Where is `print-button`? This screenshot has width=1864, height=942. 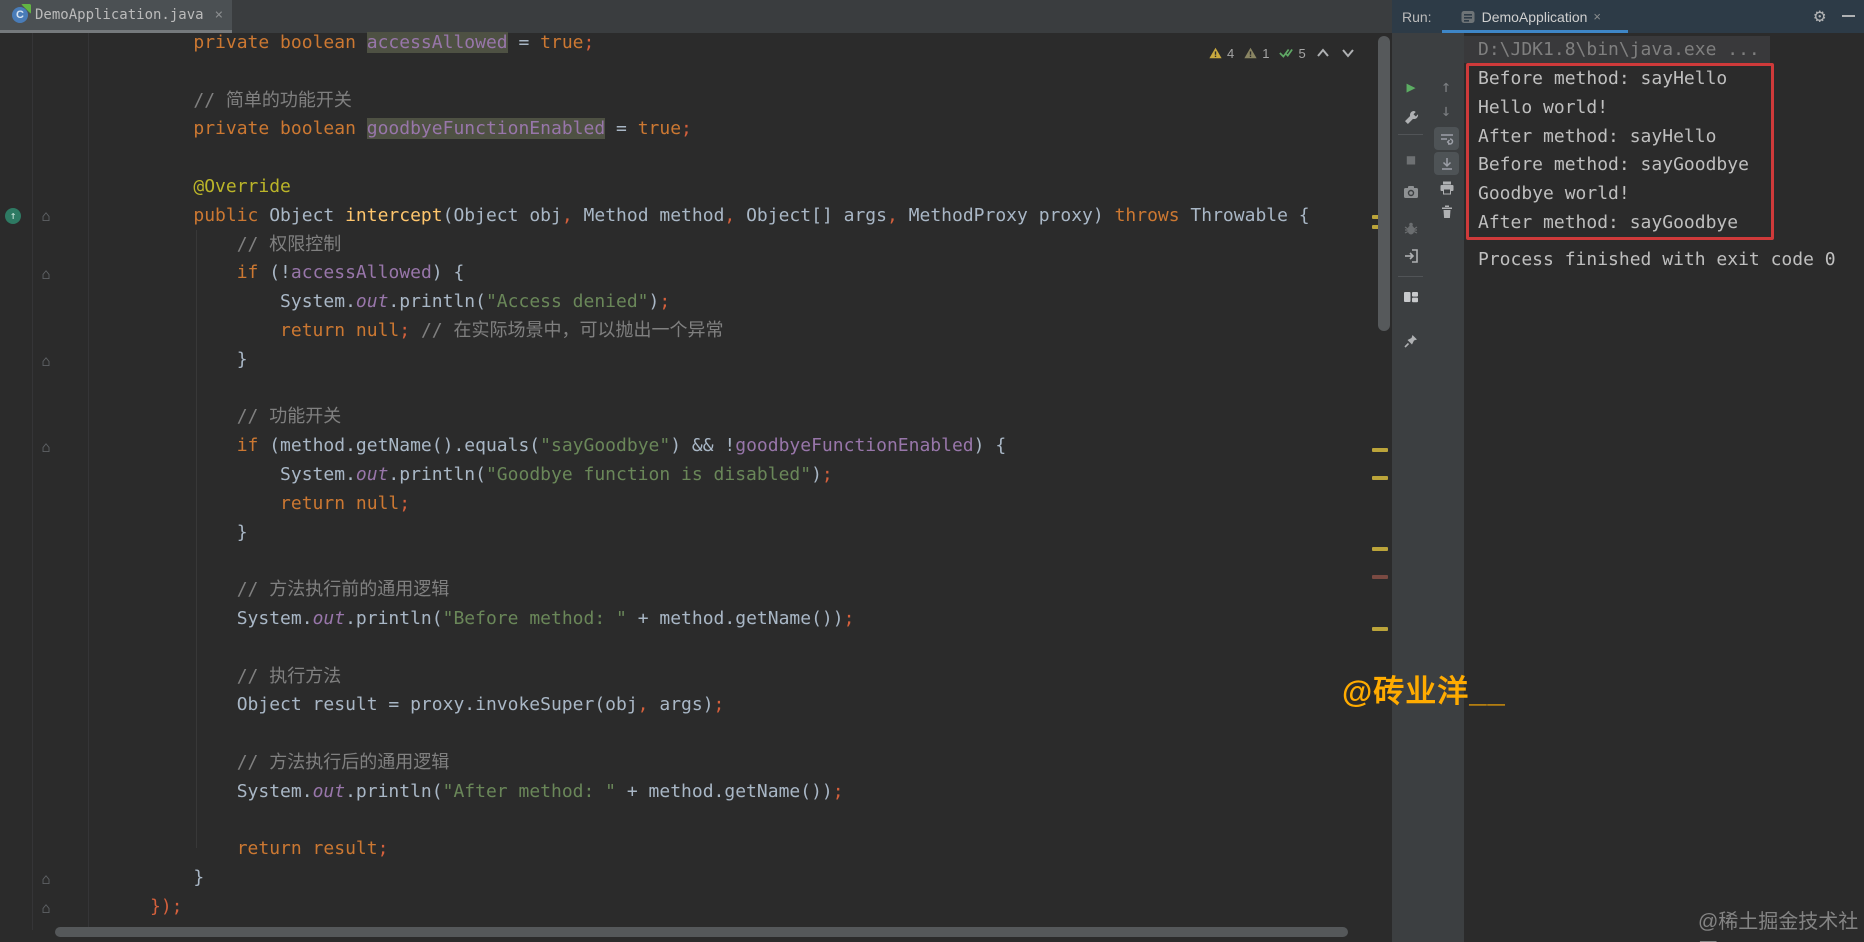 print-button is located at coordinates (1447, 188).